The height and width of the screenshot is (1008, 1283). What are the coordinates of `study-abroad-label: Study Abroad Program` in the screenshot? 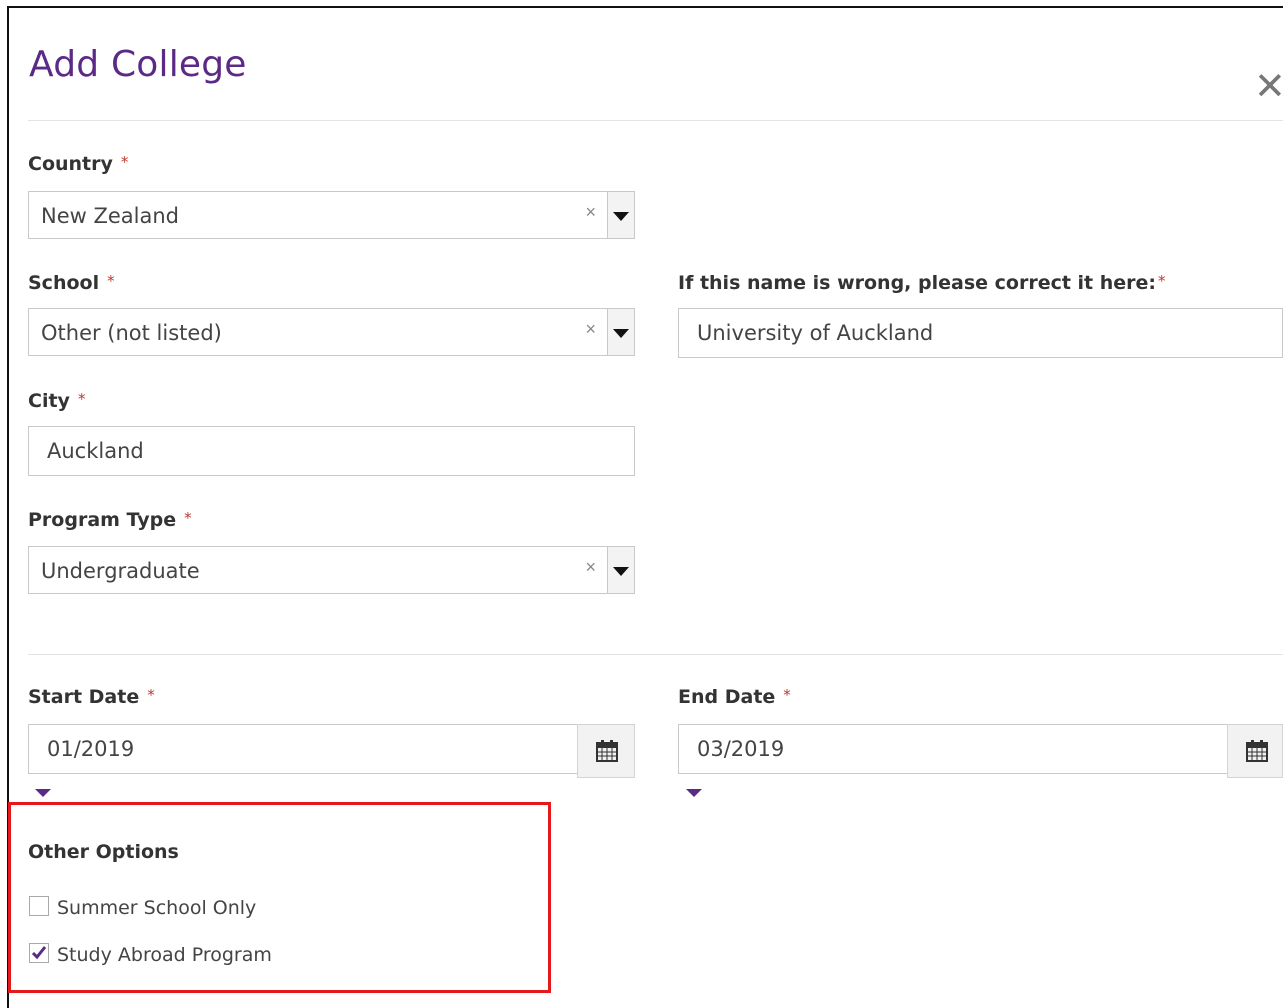 It's located at (164, 955).